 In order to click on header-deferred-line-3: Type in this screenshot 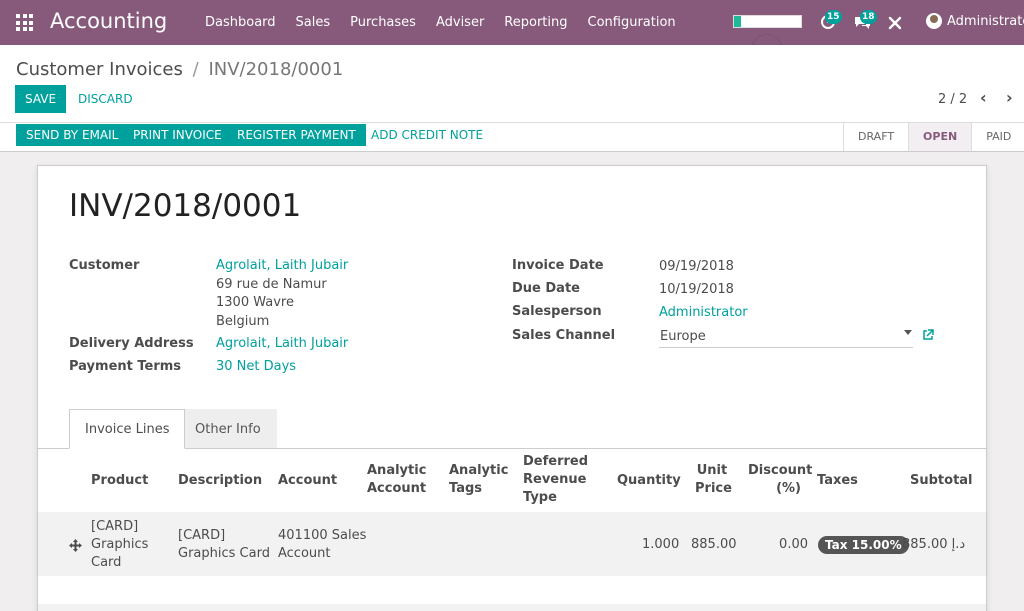, I will do `click(540, 497)`.